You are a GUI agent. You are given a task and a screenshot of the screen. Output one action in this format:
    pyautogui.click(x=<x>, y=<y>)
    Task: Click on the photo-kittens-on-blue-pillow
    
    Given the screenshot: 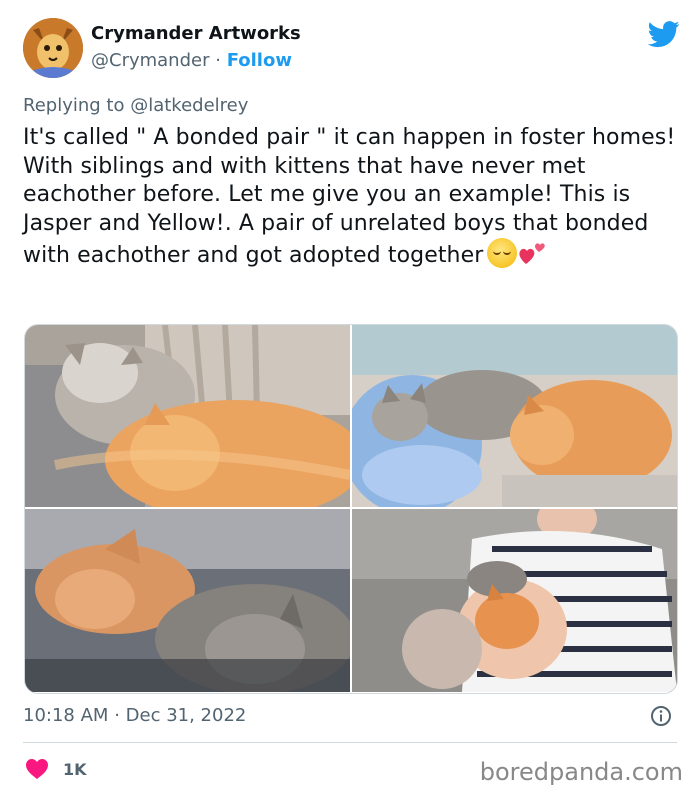 What is the action you would take?
    pyautogui.click(x=514, y=416)
    